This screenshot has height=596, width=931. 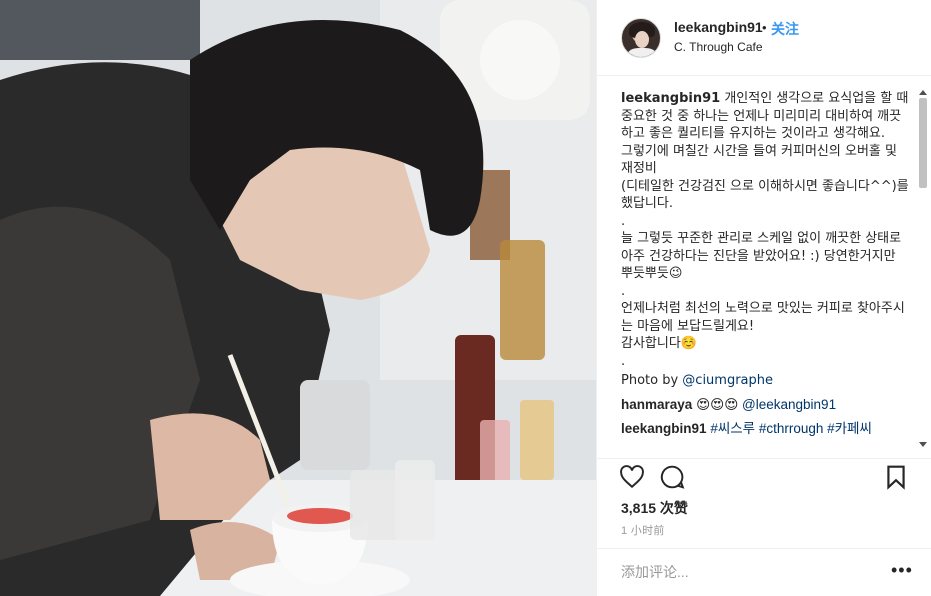 I want to click on bookmark-icon, so click(x=897, y=478).